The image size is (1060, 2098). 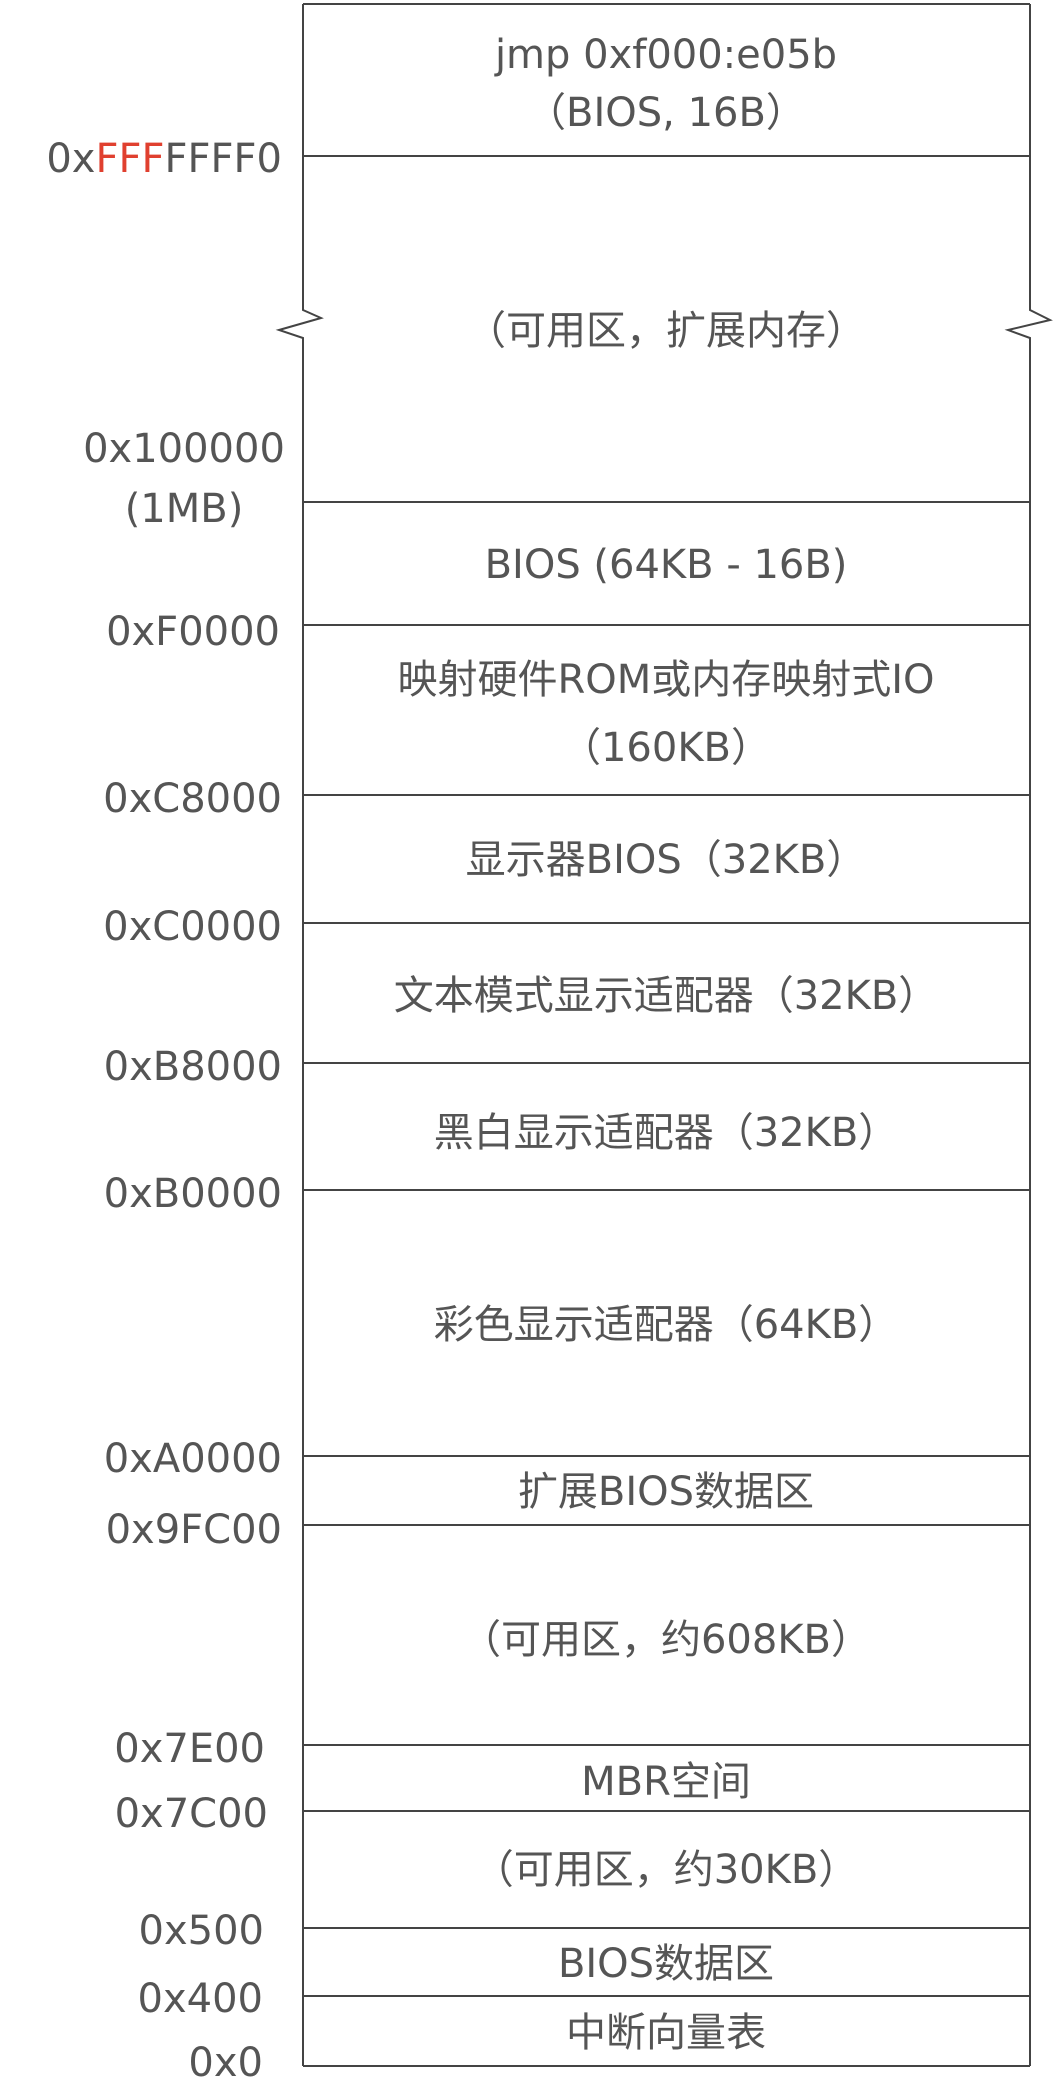 I want to click on region-color-adapter: 彩色显示适配器（64KB）, so click(x=666, y=1325).